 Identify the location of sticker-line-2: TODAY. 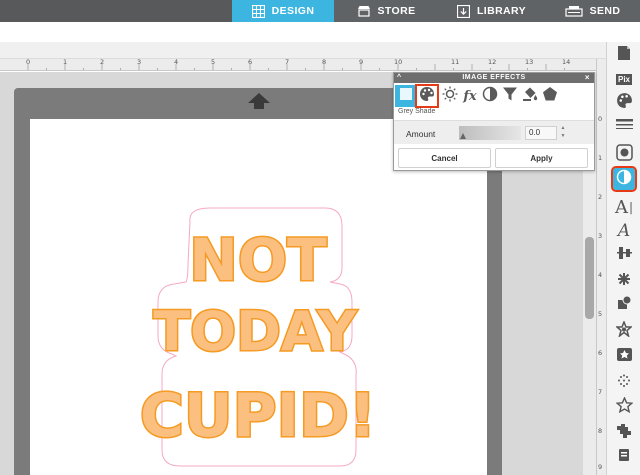
(255, 331).